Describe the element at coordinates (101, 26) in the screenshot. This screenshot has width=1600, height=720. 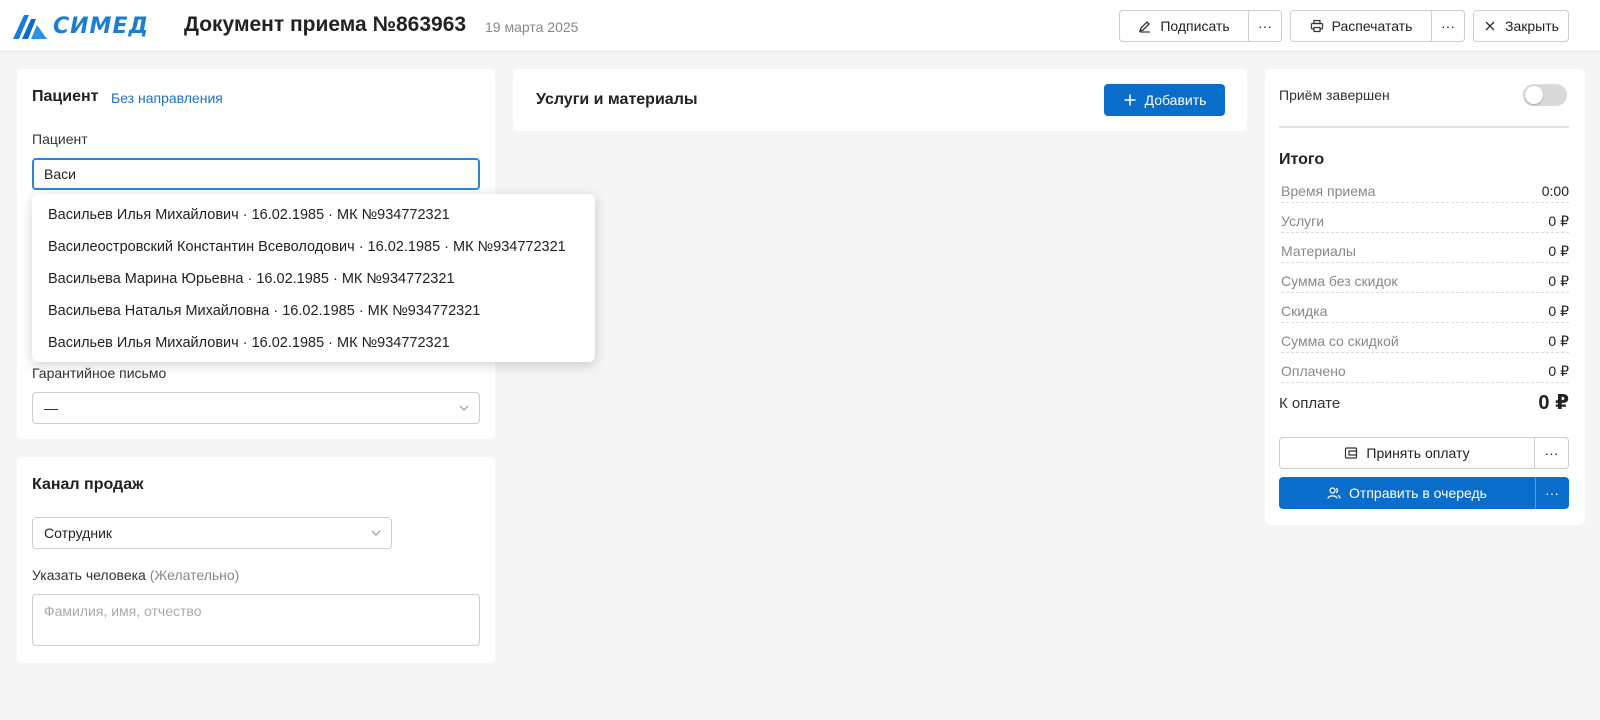
I see `brand-name: СИМЕД` at that location.